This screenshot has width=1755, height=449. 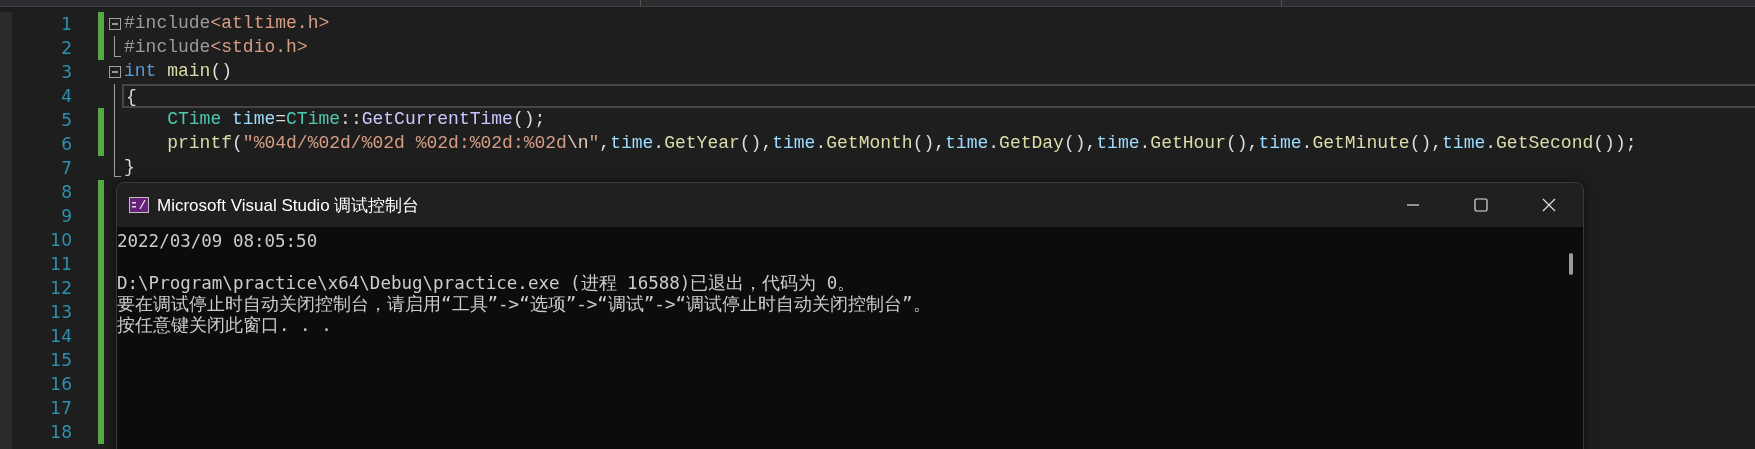 I want to click on console-output: 按任意键关闭此窗口. . ., so click(x=225, y=325).